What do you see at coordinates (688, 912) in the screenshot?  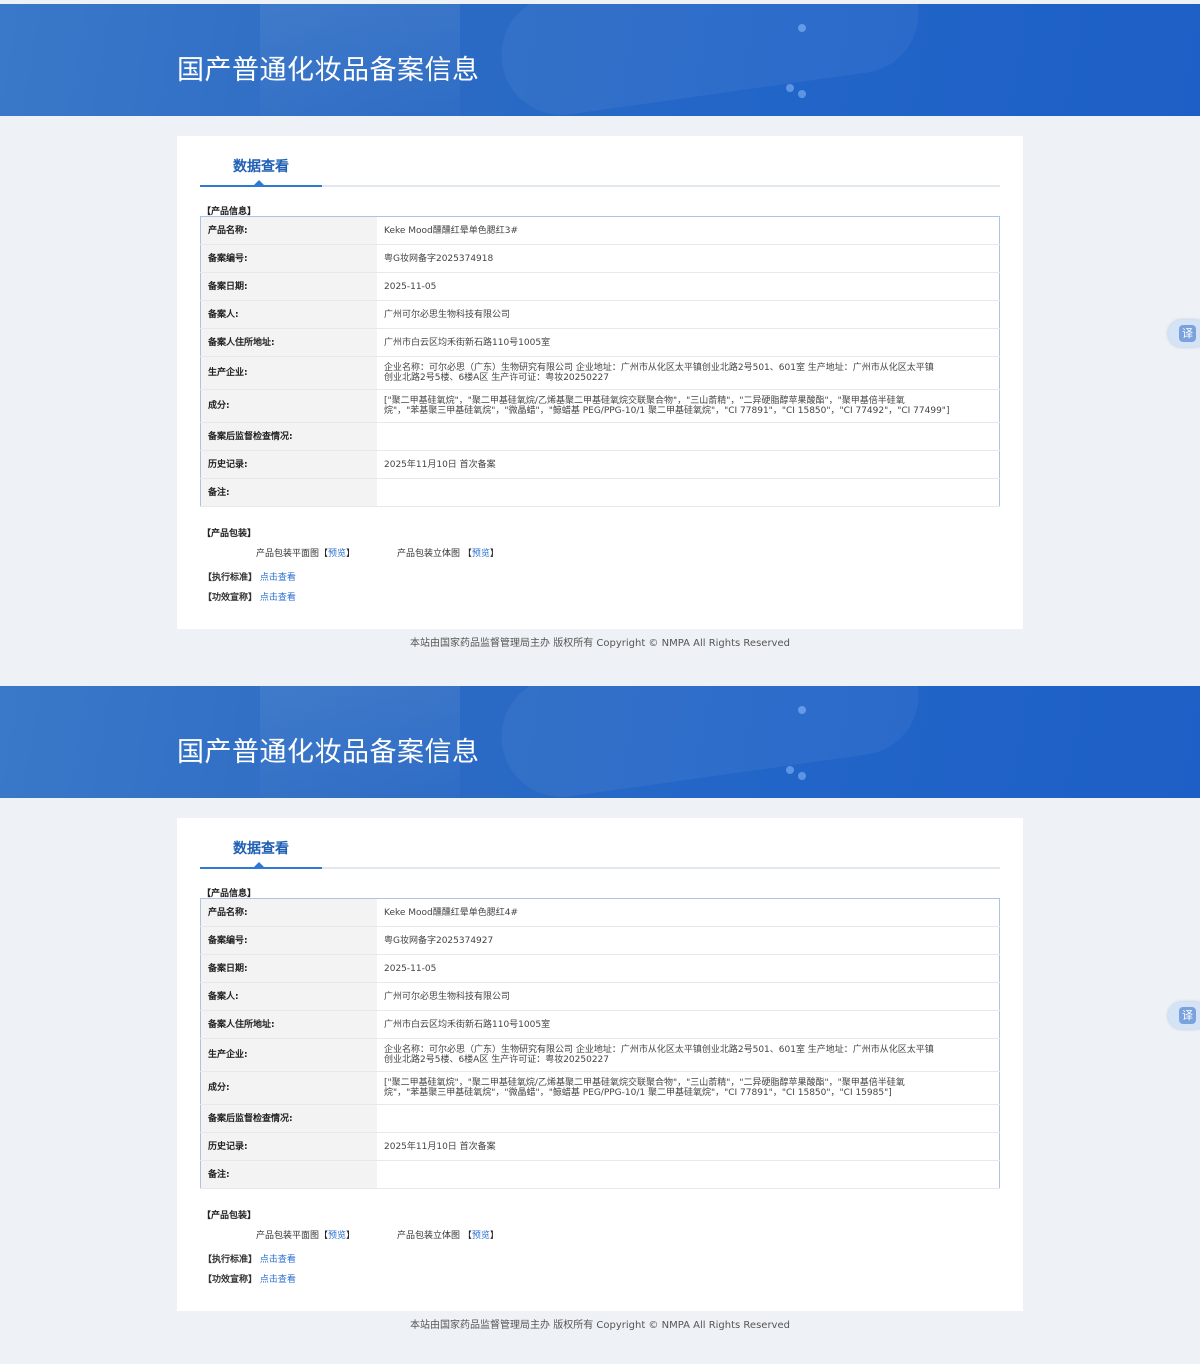 I see `row-value: Keke Mood醺醺红晕单色腮红4#` at bounding box center [688, 912].